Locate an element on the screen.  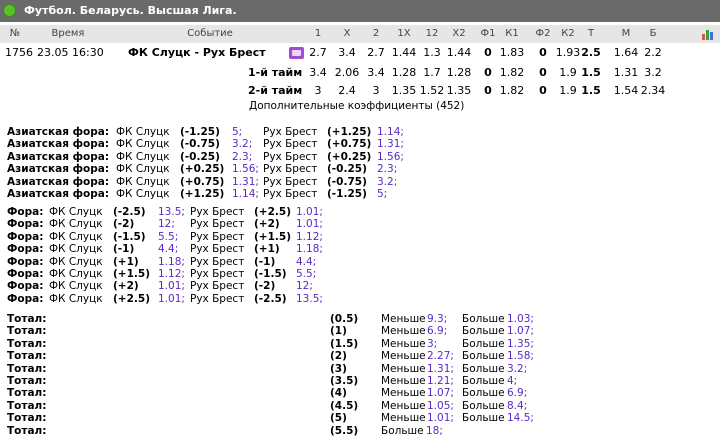
stats-icon is located at coordinates (708, 34).